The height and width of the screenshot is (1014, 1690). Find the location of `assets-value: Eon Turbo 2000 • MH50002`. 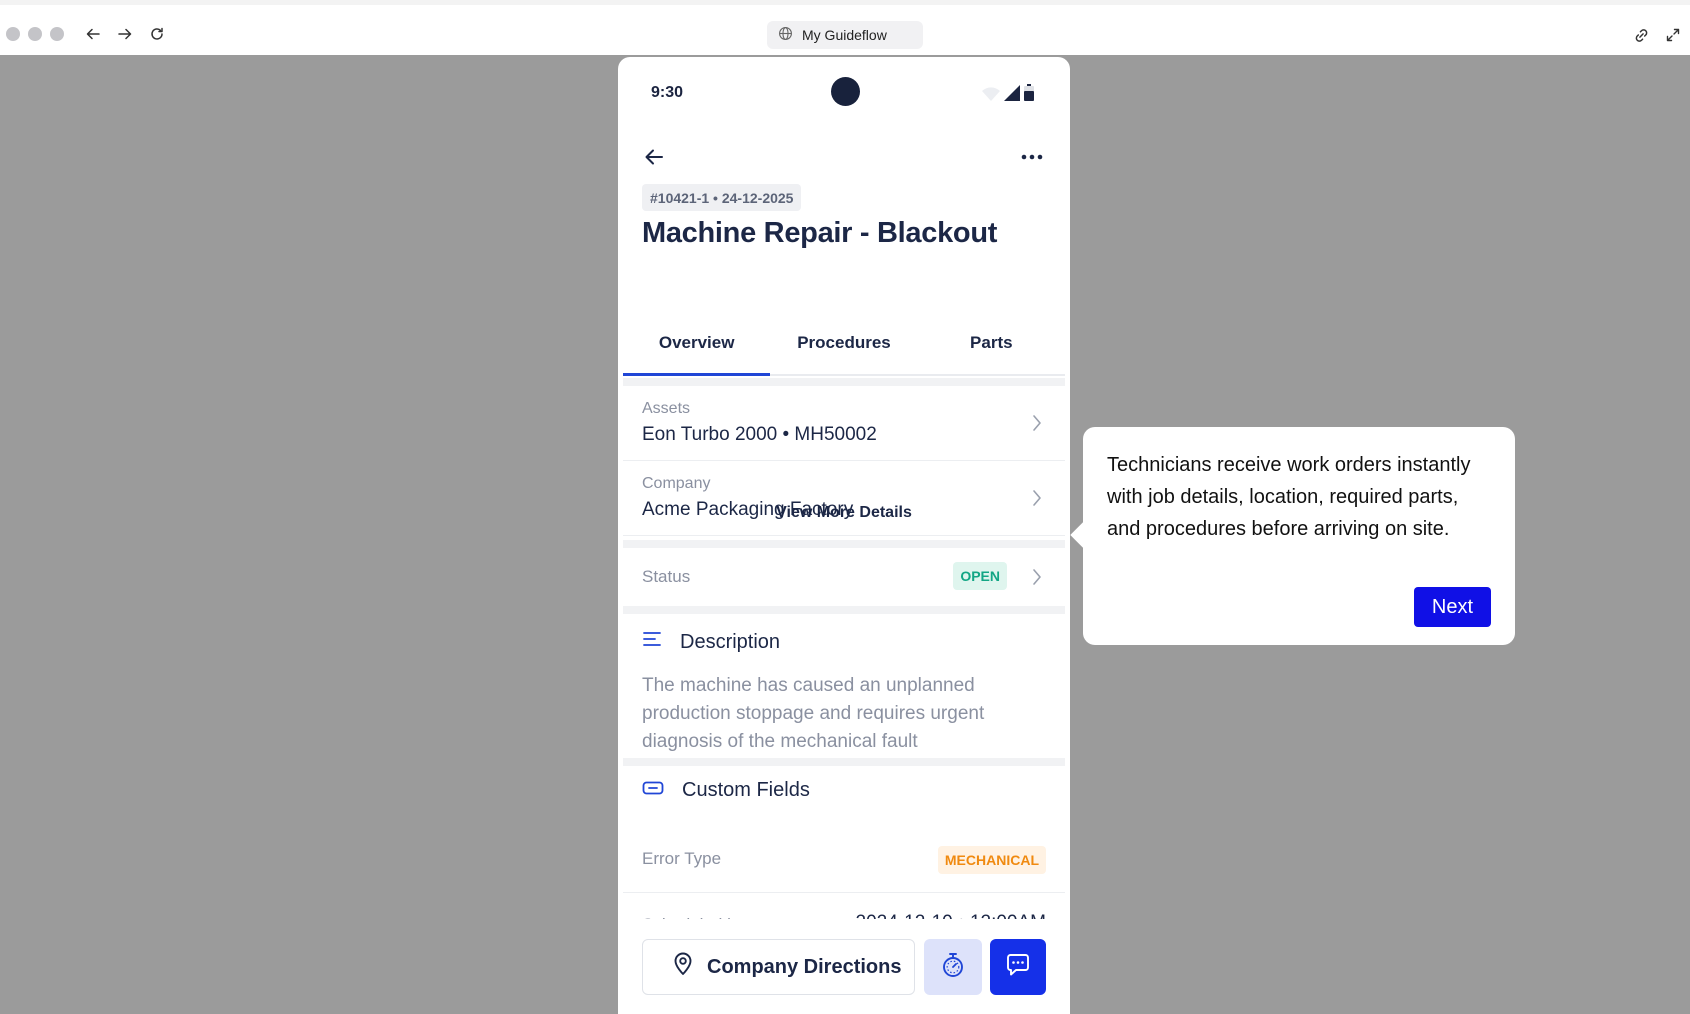

assets-value: Eon Turbo 2000 • MH50002 is located at coordinates (759, 434).